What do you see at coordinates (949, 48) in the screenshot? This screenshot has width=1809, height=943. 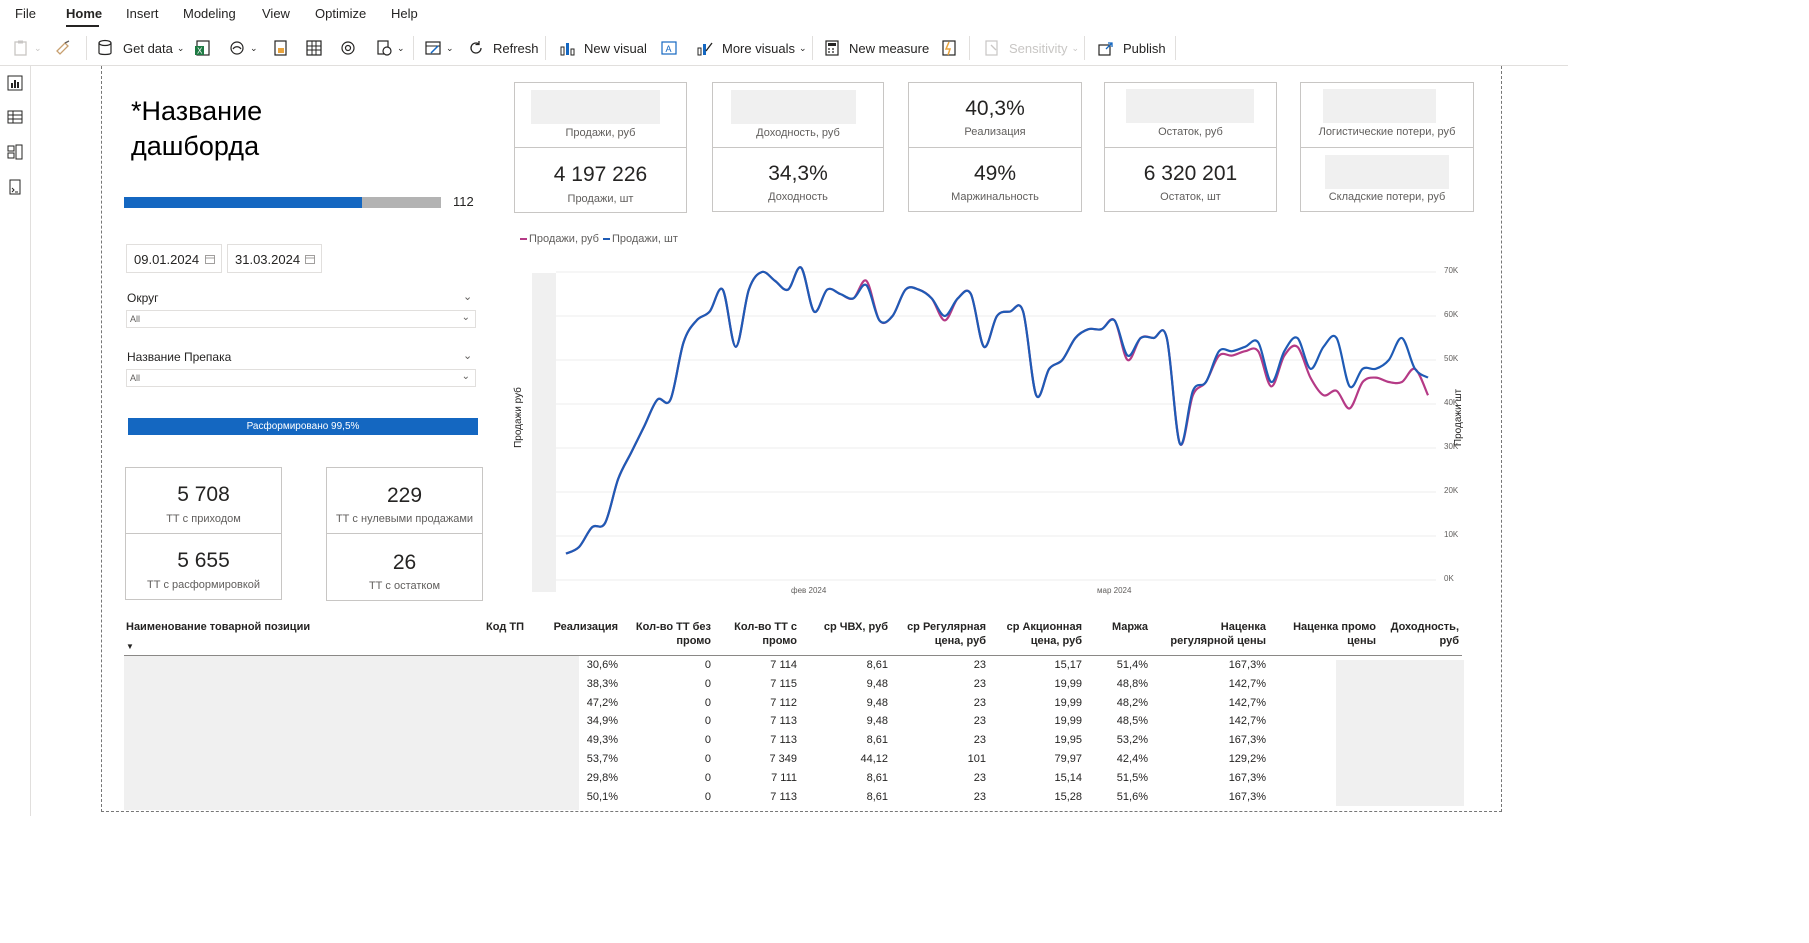 I see `quick-measure-button` at bounding box center [949, 48].